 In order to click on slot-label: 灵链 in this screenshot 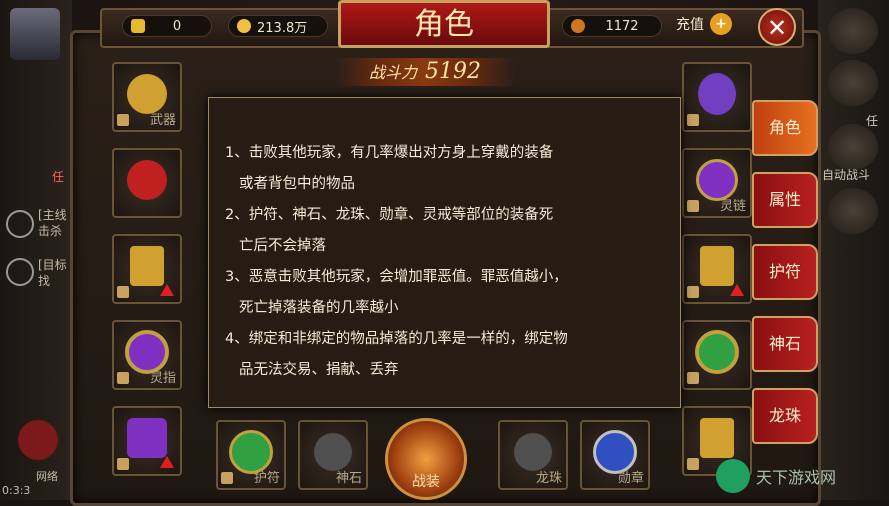, I will do `click(732, 206)`.